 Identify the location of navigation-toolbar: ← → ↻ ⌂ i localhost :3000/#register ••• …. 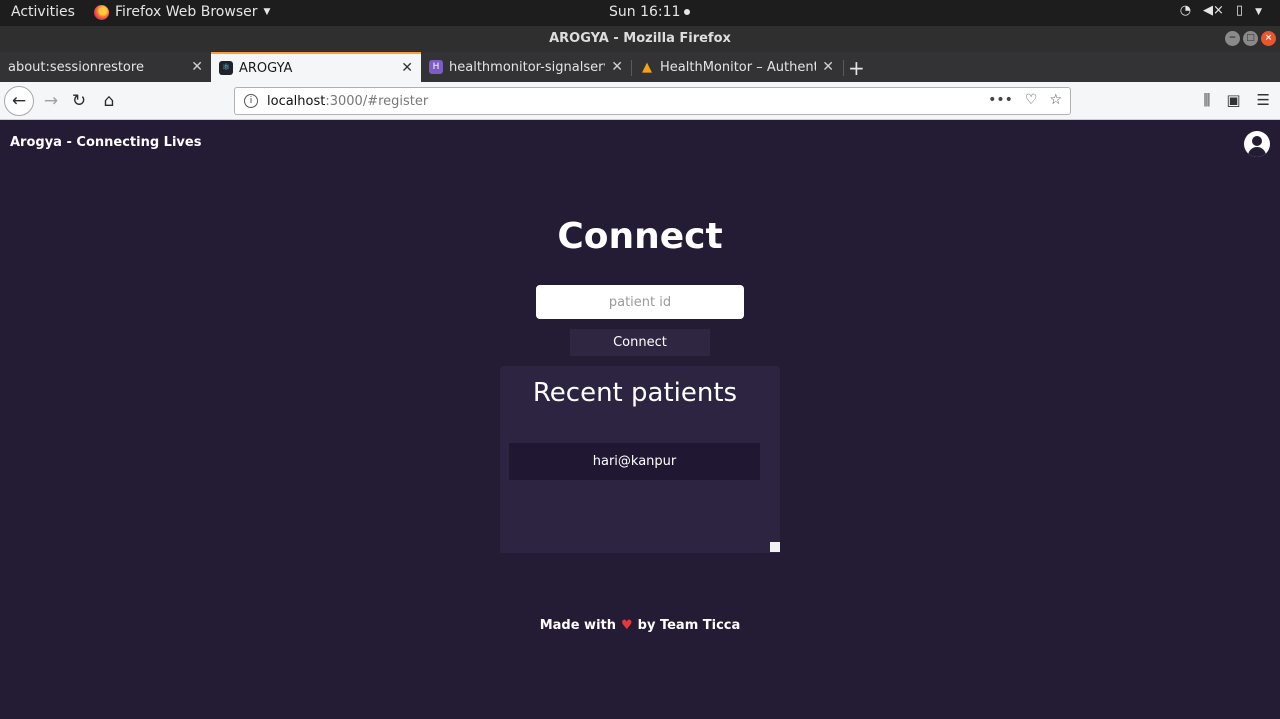
(640, 101).